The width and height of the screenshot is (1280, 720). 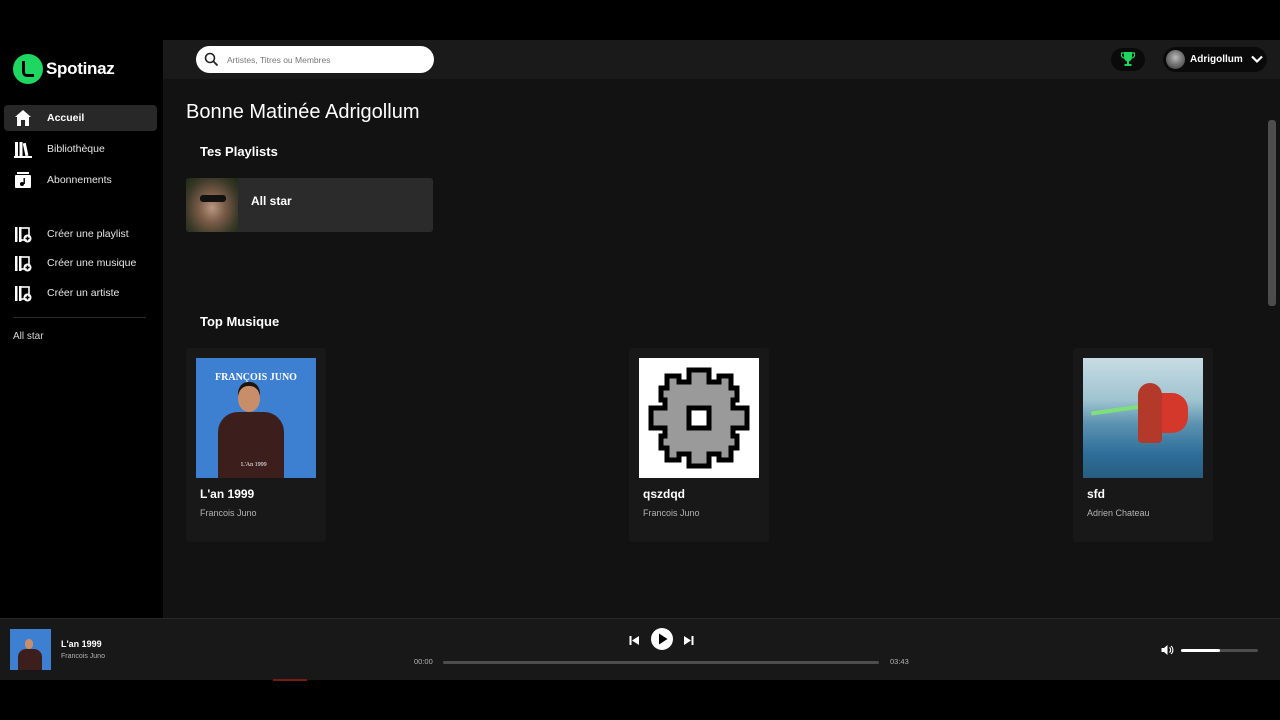 I want to click on sidebar-item-label: Abonnements, so click(x=79, y=180).